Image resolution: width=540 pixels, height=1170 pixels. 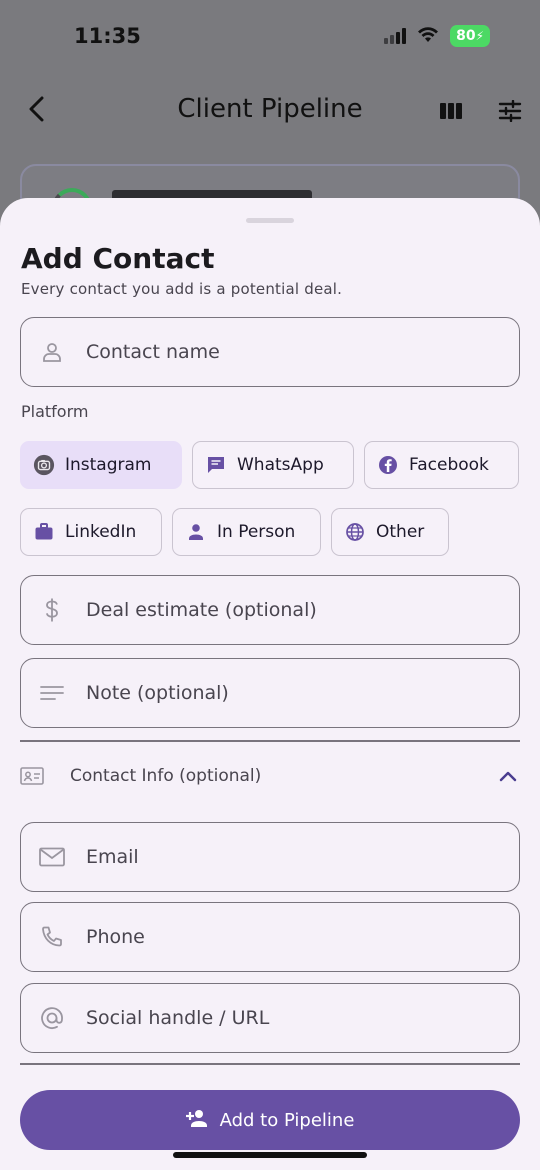 I want to click on chip-label: LinkedIn, so click(x=101, y=532).